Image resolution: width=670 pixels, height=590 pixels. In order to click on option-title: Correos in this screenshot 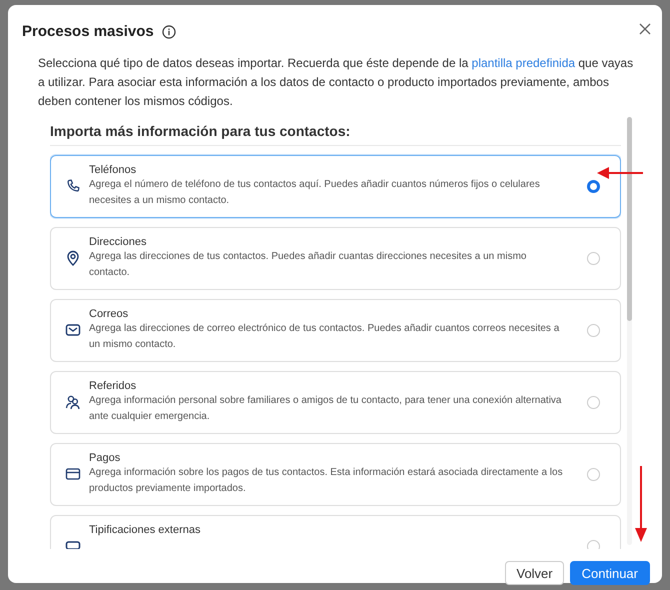, I will do `click(109, 314)`.